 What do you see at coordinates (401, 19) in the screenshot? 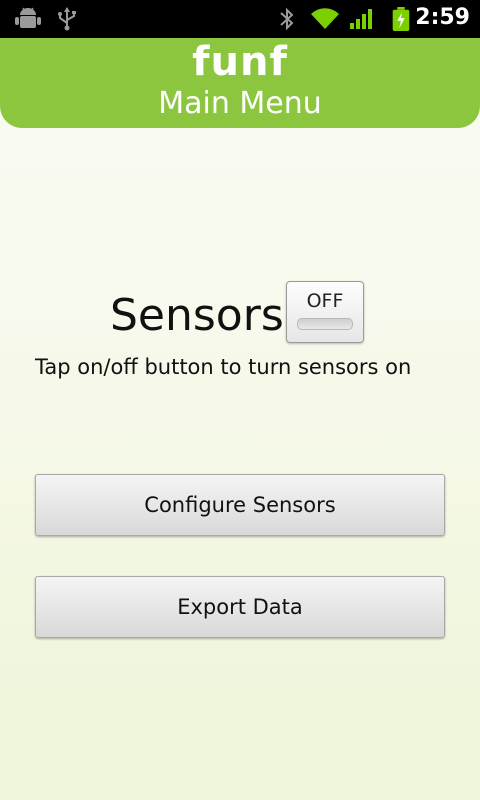
I see `battery-charging-icon` at bounding box center [401, 19].